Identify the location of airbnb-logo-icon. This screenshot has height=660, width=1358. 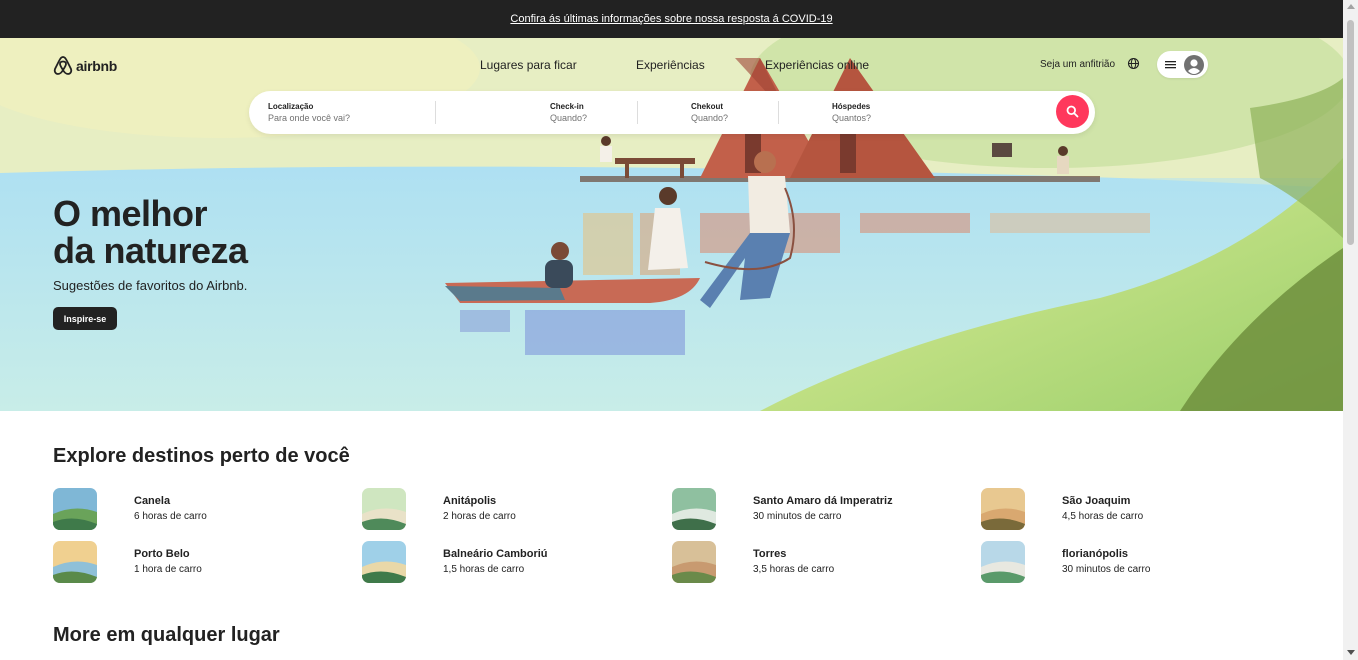
(63, 65).